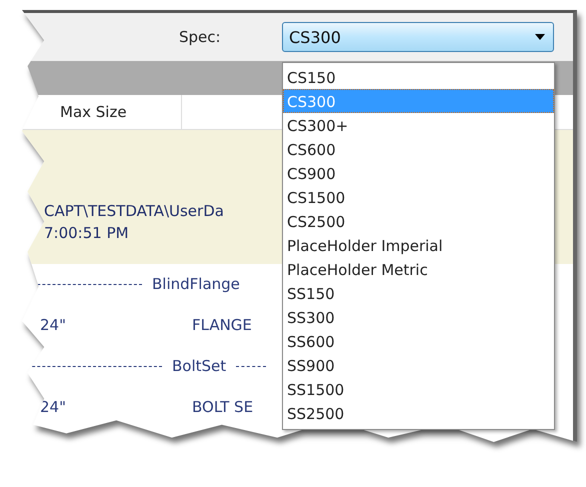  I want to click on dropdown-option: PlaceHolder Metric, so click(418, 269).